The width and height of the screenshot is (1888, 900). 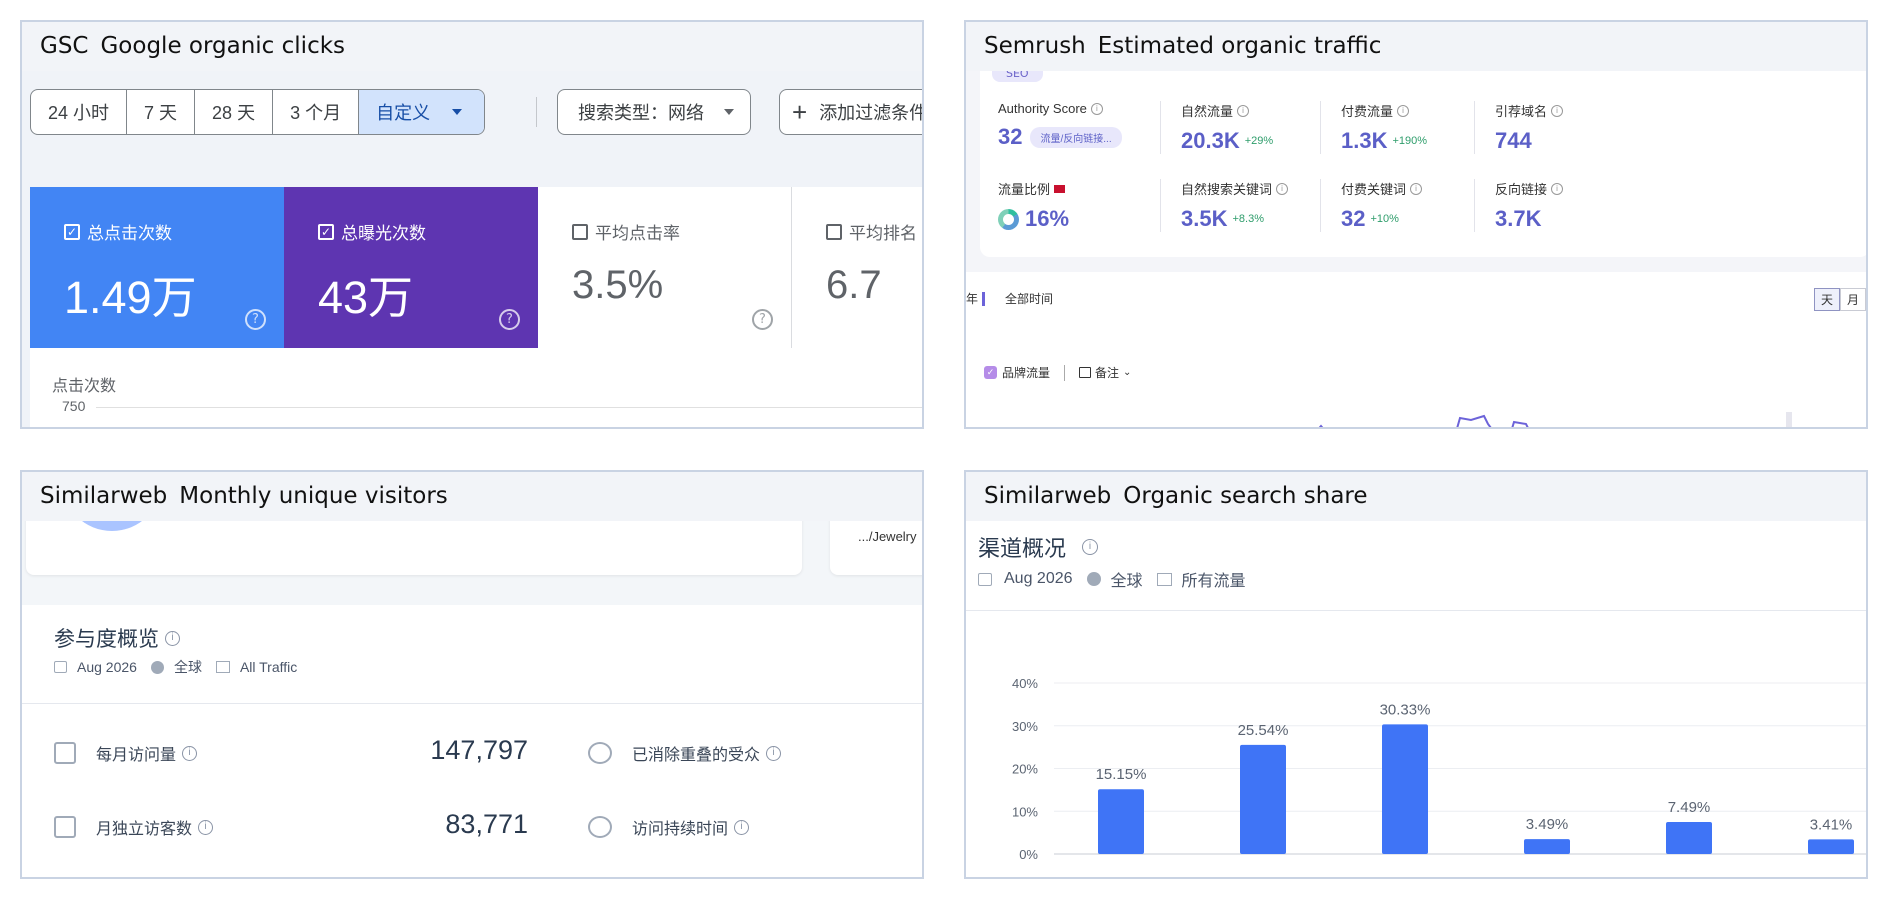 What do you see at coordinates (234, 112) in the screenshot?
I see `range-28d-button: 28 天` at bounding box center [234, 112].